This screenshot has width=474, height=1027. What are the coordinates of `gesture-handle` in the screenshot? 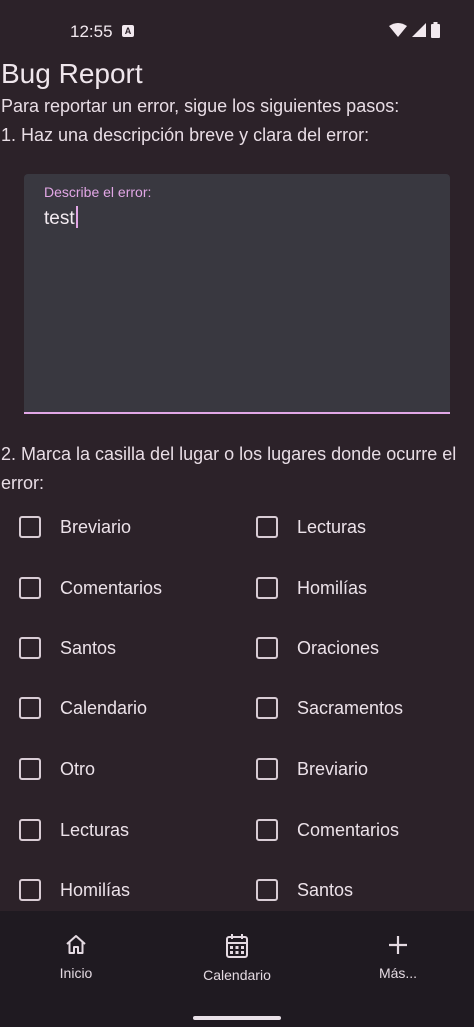 It's located at (237, 1018).